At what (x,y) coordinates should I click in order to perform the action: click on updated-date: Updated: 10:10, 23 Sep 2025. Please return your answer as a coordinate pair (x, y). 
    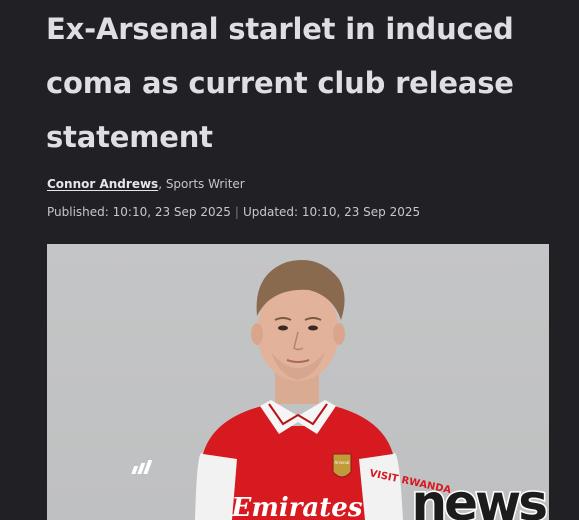
    Looking at the image, I should click on (331, 212).